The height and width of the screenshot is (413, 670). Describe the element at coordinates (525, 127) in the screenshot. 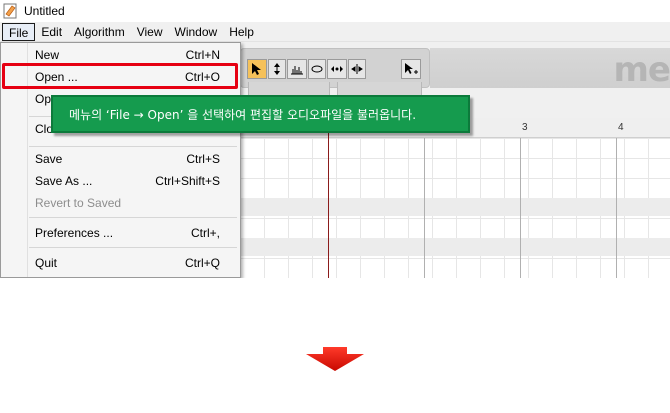

I see `ruler-tick-label: 3` at that location.